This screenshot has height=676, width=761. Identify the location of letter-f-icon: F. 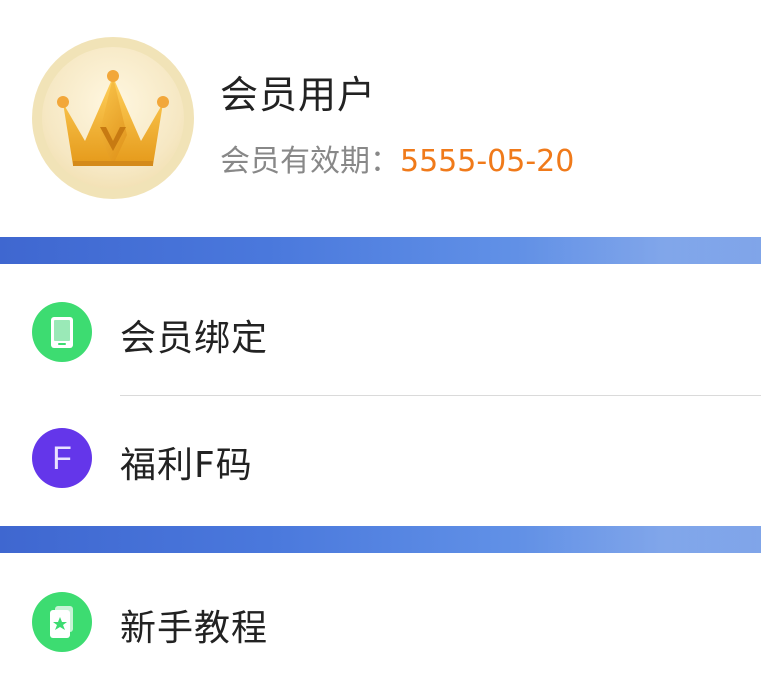
(62, 458).